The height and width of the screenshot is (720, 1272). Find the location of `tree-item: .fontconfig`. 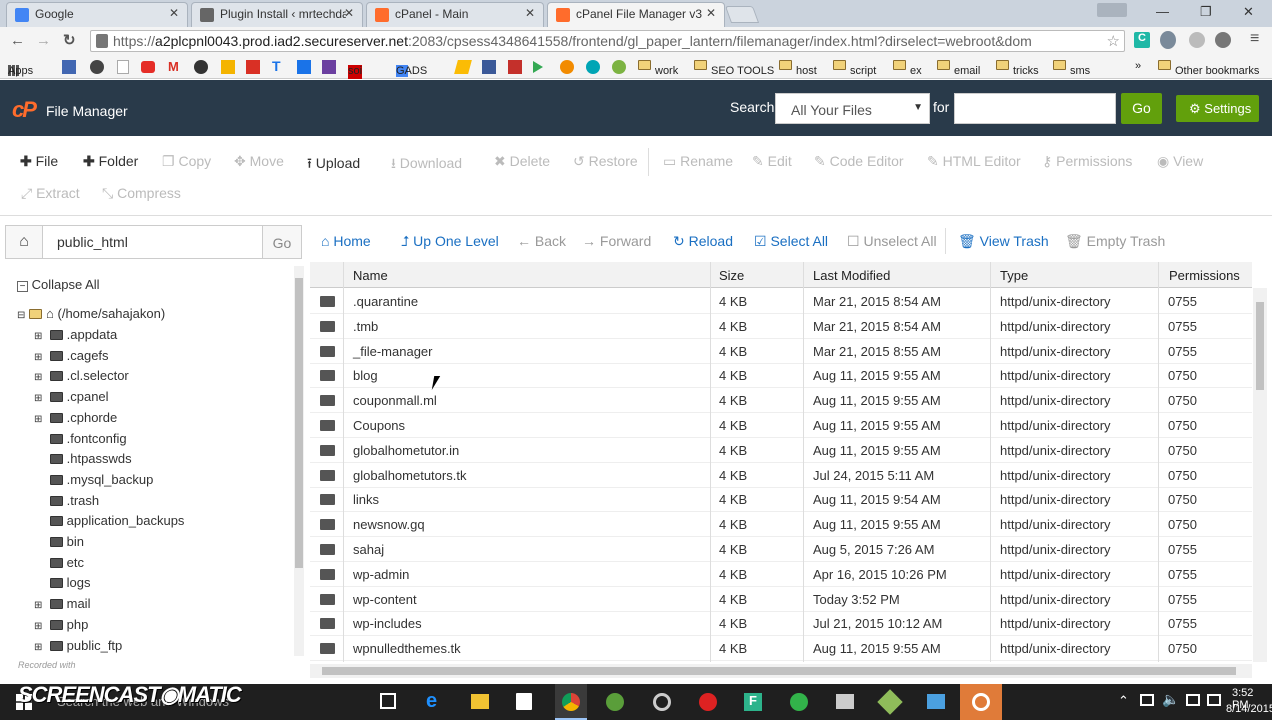

tree-item: .fontconfig is located at coordinates (80, 438).